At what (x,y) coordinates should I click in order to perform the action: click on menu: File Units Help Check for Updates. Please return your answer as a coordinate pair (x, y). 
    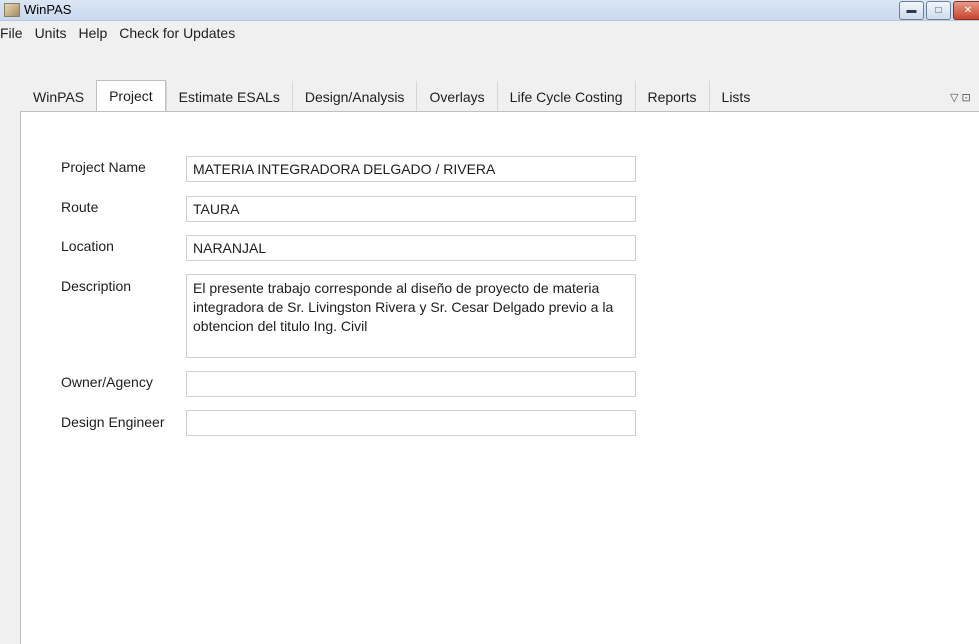
    Looking at the image, I should click on (120, 32).